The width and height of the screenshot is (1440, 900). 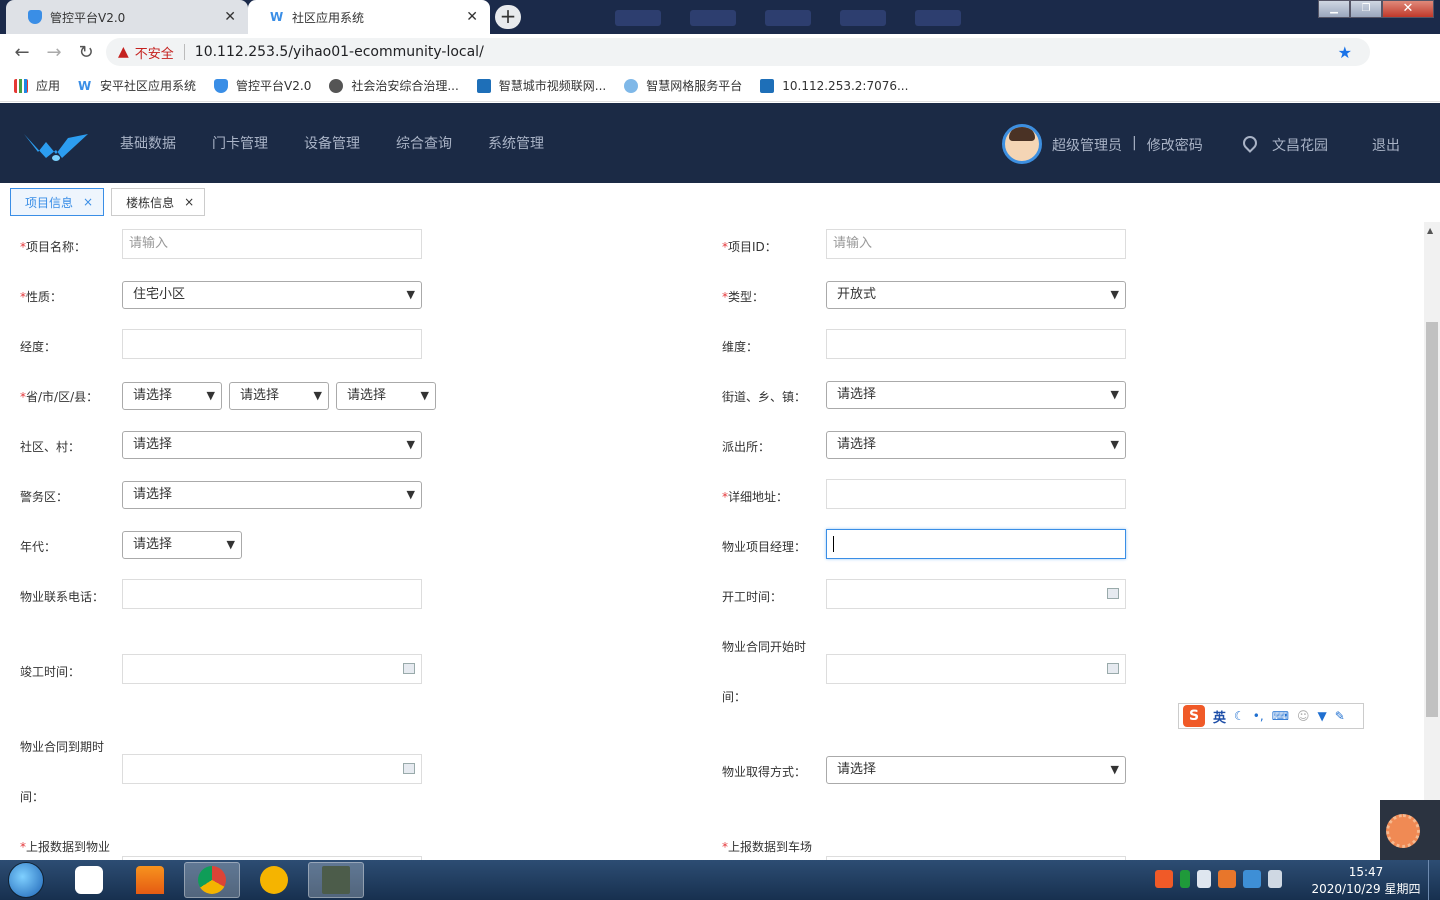 I want to click on latitude-label: 维度：, so click(x=740, y=347).